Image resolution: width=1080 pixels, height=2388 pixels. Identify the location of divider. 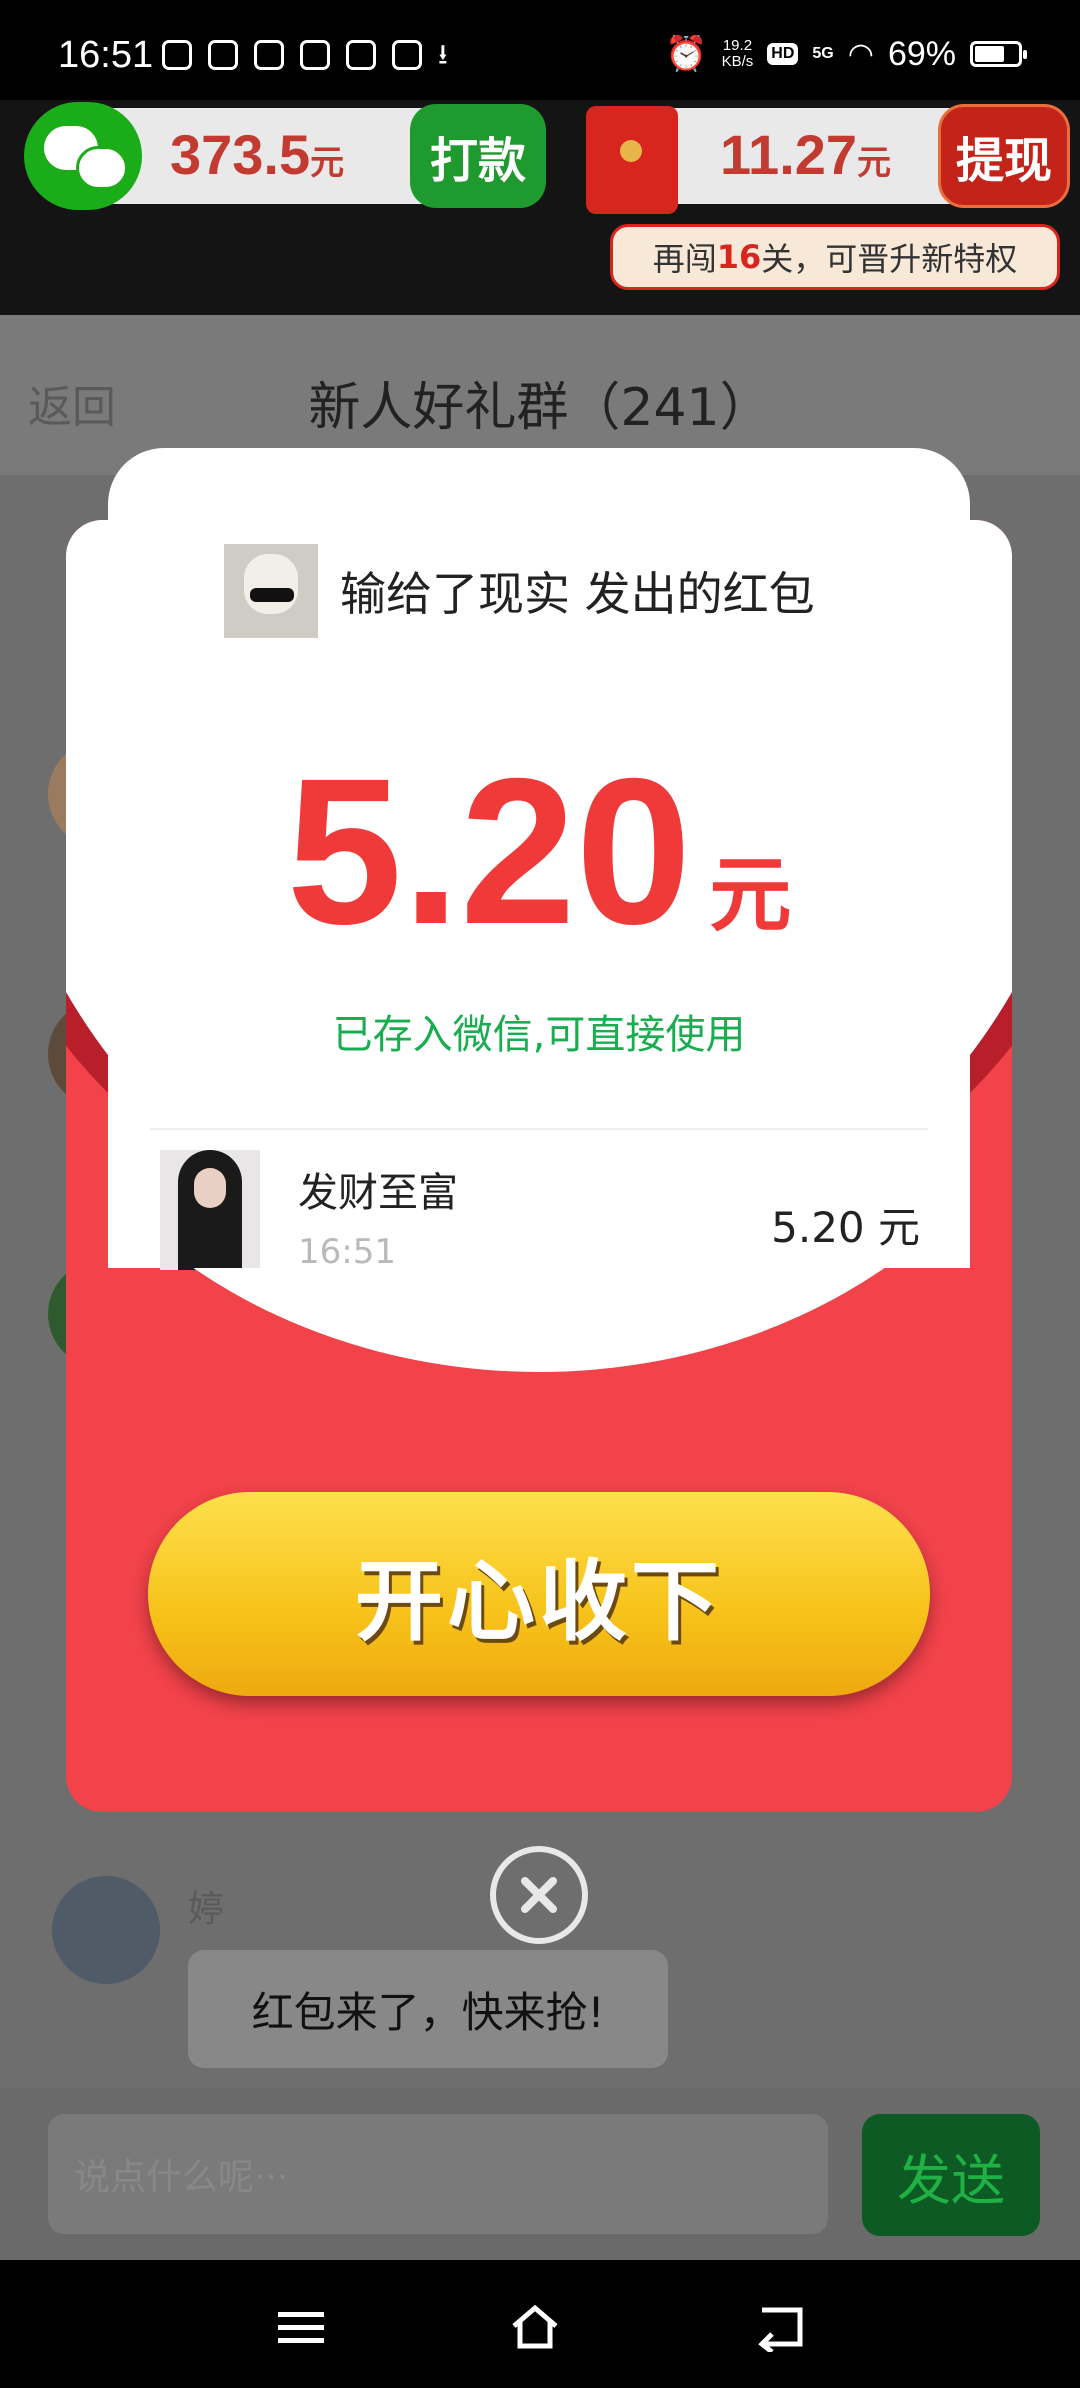
(539, 1129).